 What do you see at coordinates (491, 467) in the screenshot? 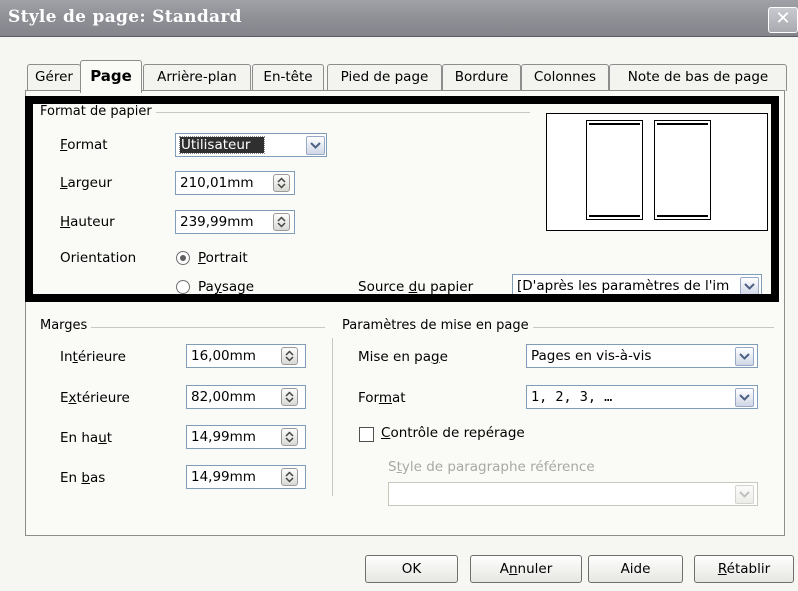
I see `reference-style-label: Style de paragraphe référence` at bounding box center [491, 467].